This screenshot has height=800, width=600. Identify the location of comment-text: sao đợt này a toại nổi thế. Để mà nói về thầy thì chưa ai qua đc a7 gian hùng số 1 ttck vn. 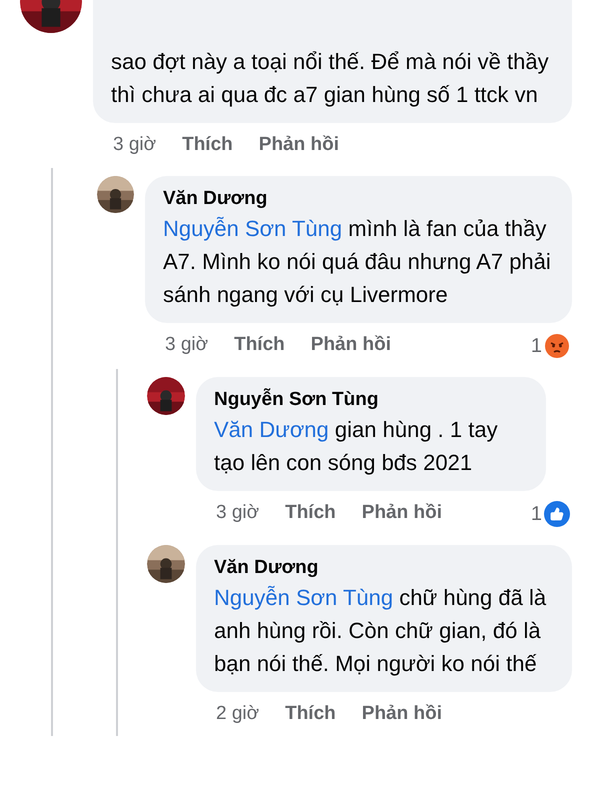
(330, 78).